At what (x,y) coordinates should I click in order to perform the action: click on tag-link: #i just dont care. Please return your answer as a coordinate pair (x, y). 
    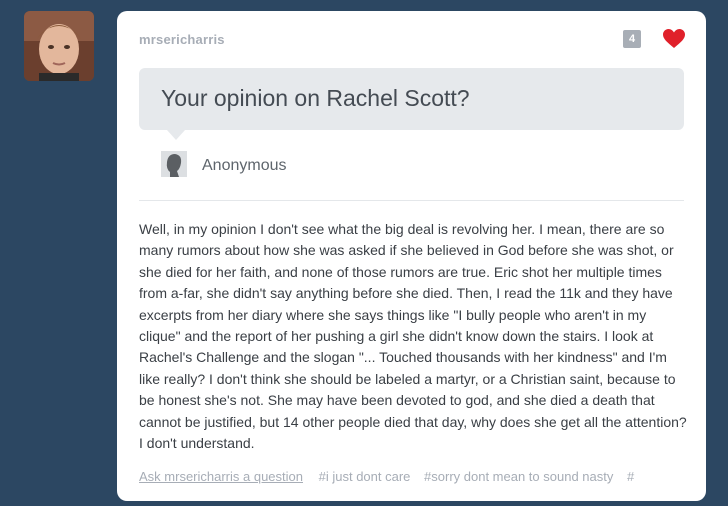
    Looking at the image, I should click on (365, 476).